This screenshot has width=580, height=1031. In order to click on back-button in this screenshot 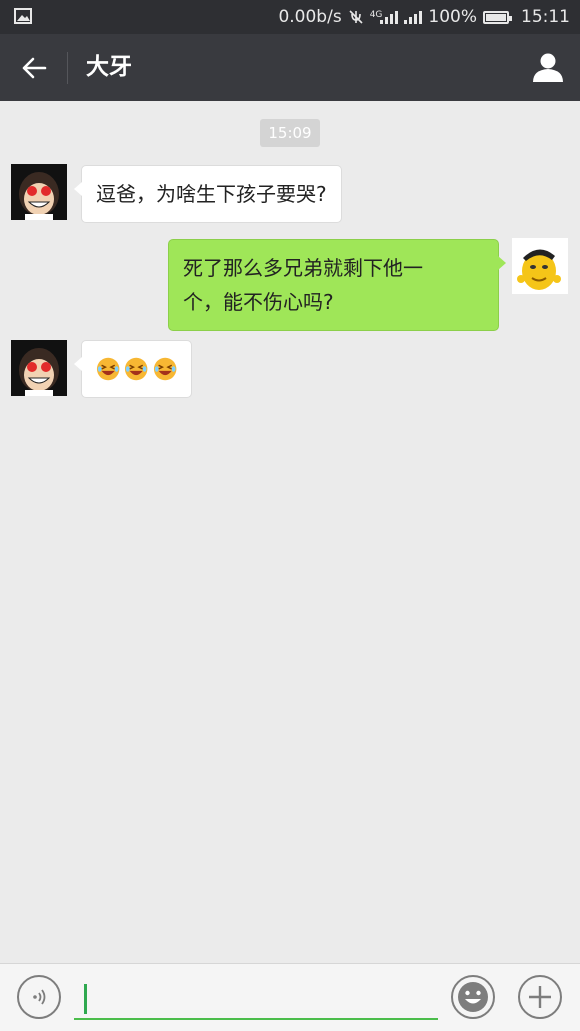, I will do `click(34, 68)`.